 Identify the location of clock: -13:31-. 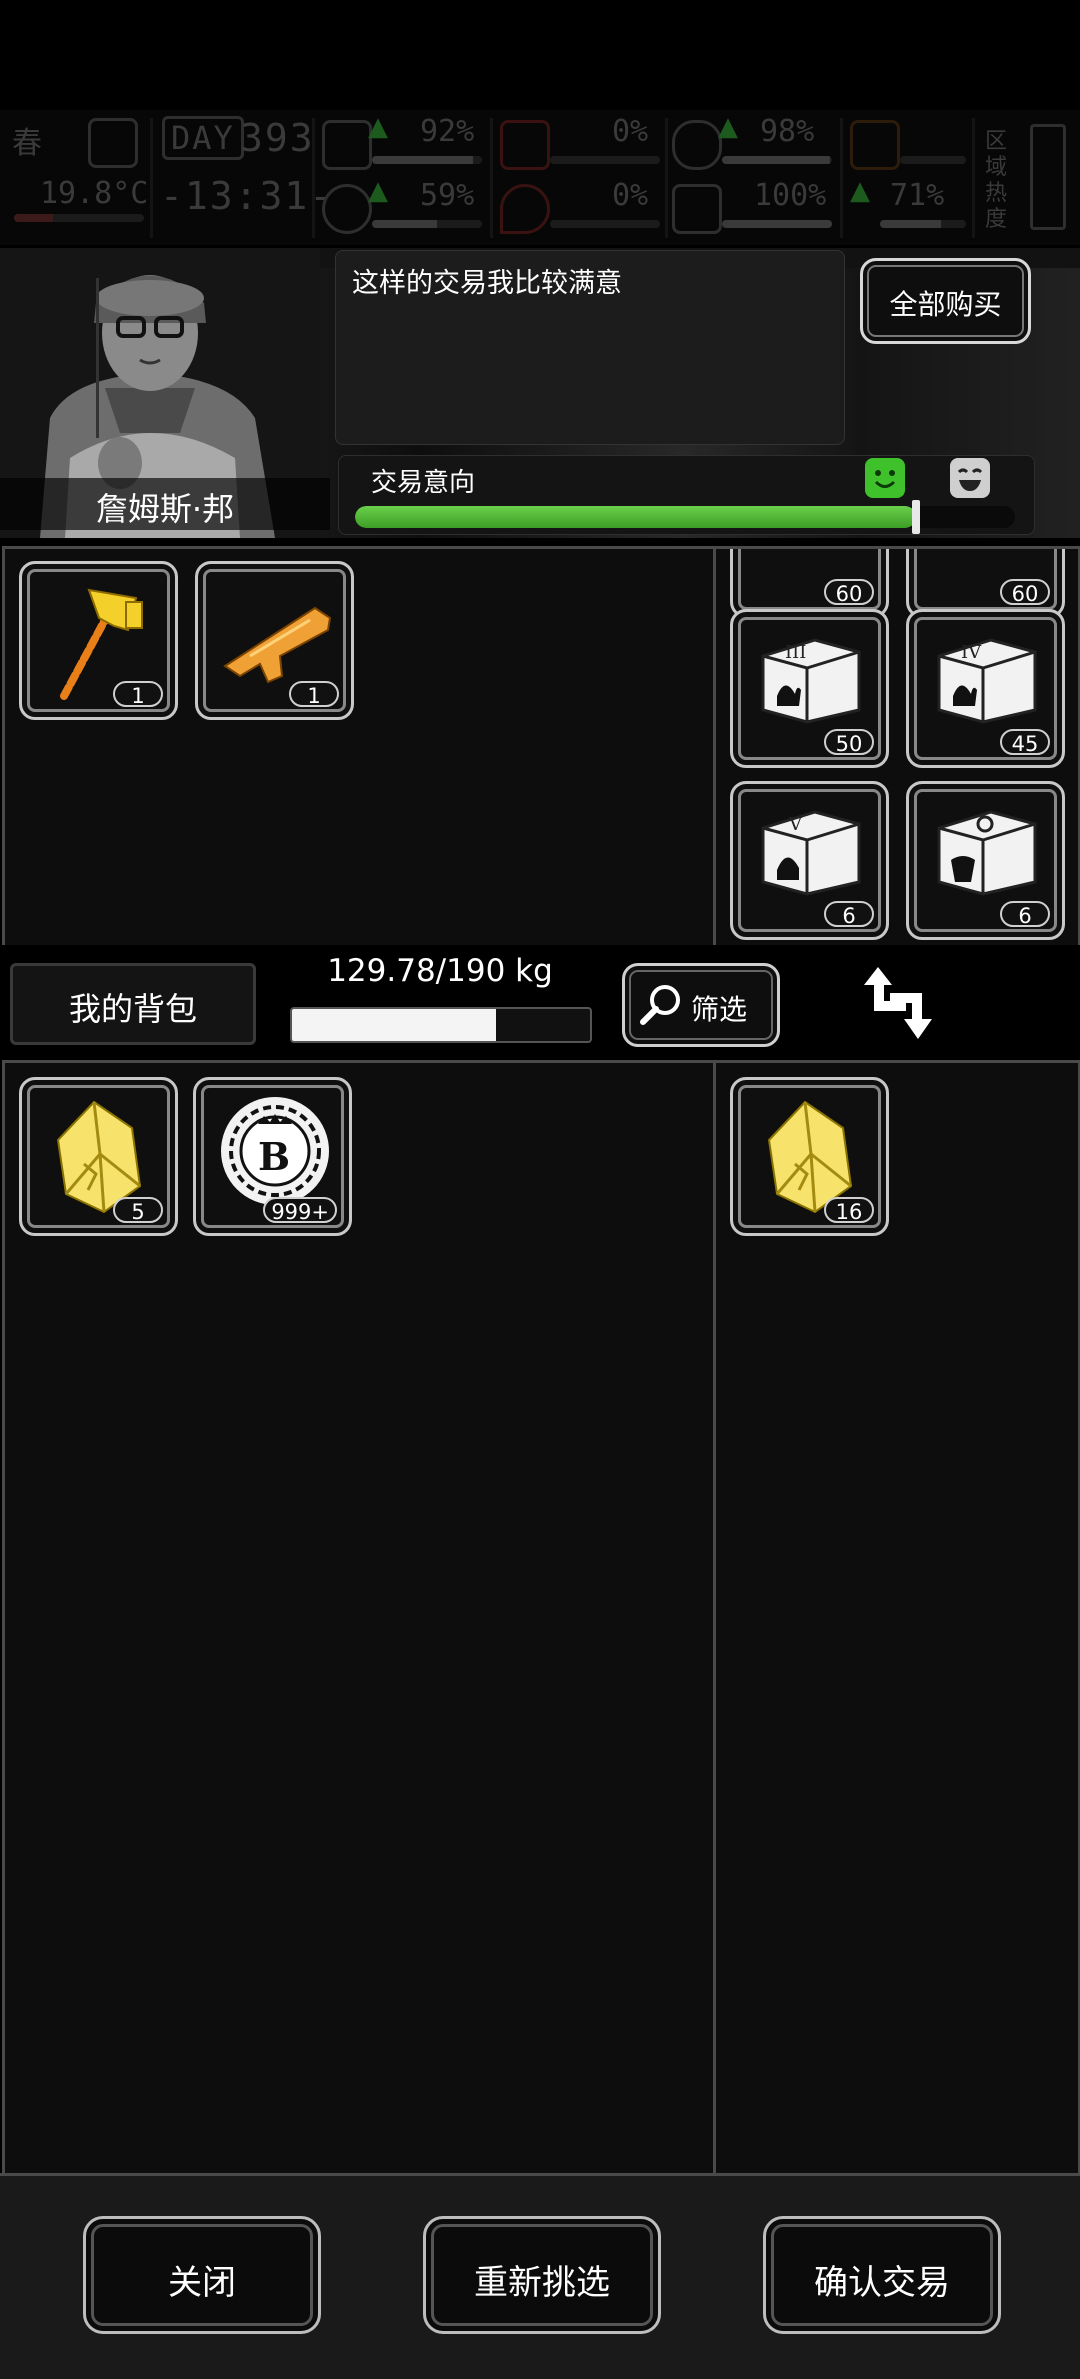
(247, 196).